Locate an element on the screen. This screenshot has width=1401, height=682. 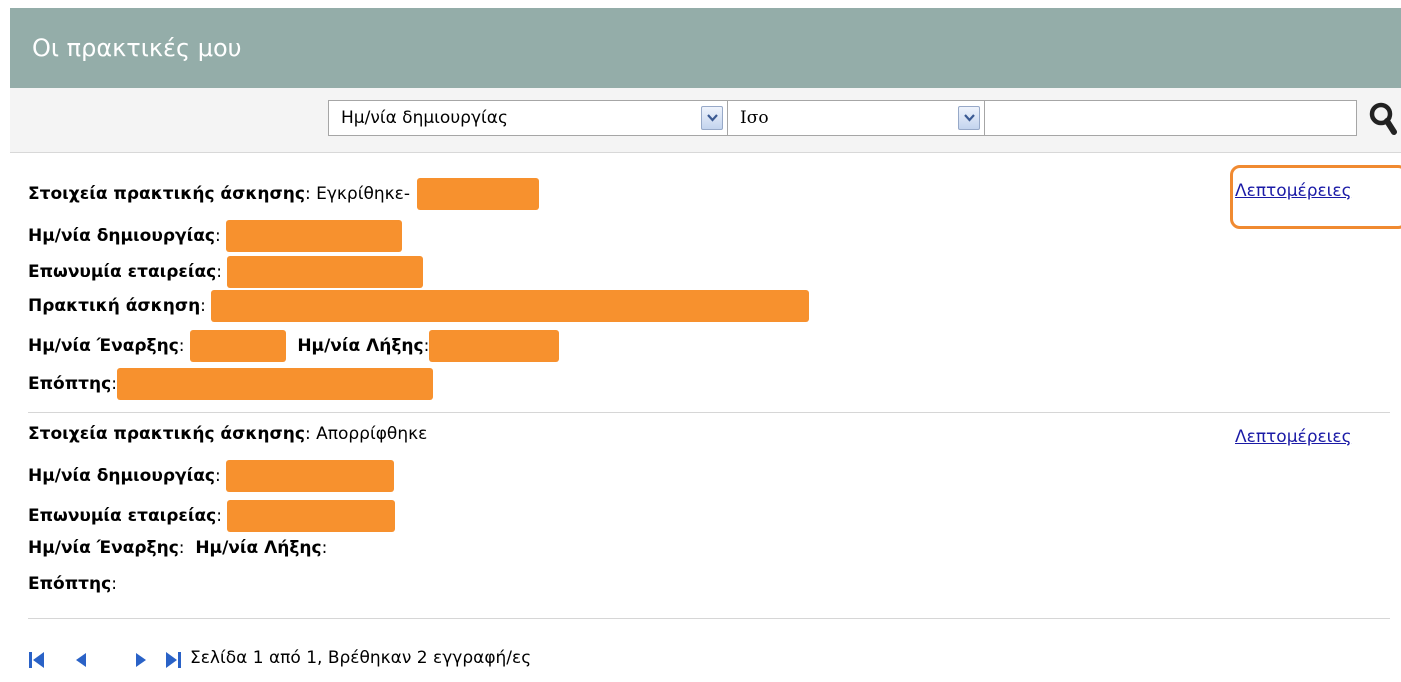
pagination-summary: Σελίδα 1 από 1, Βρέθηκαν 2 εγγραφή/ες is located at coordinates (361, 658).